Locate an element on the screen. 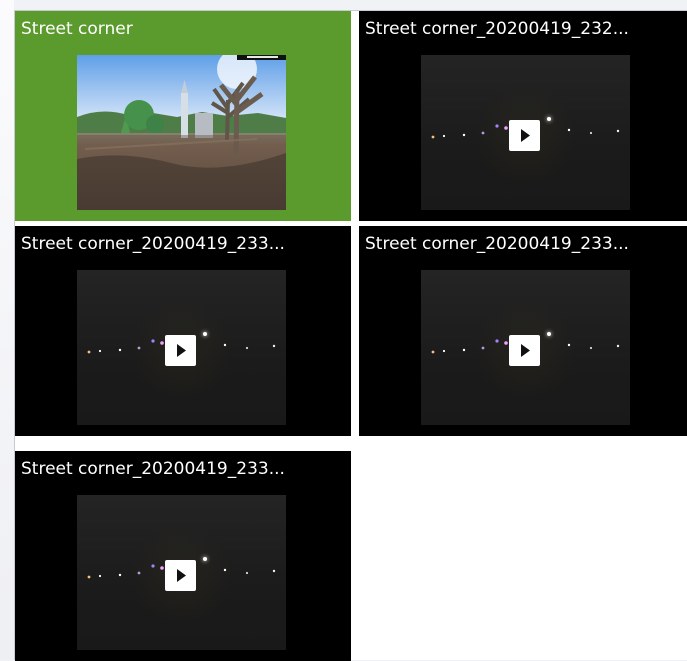 Image resolution: width=687 pixels, height=661 pixels. photo-thumbnail is located at coordinates (181, 132).